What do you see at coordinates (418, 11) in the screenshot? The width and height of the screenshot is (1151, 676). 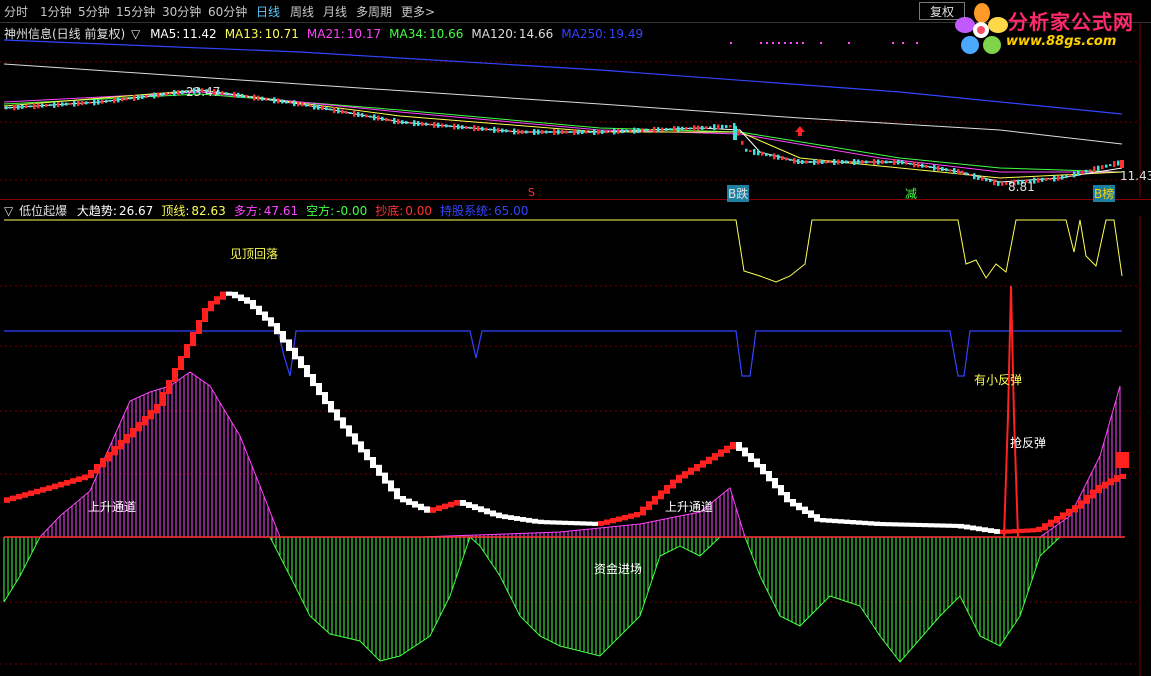 I see `tab-more: 更多>` at bounding box center [418, 11].